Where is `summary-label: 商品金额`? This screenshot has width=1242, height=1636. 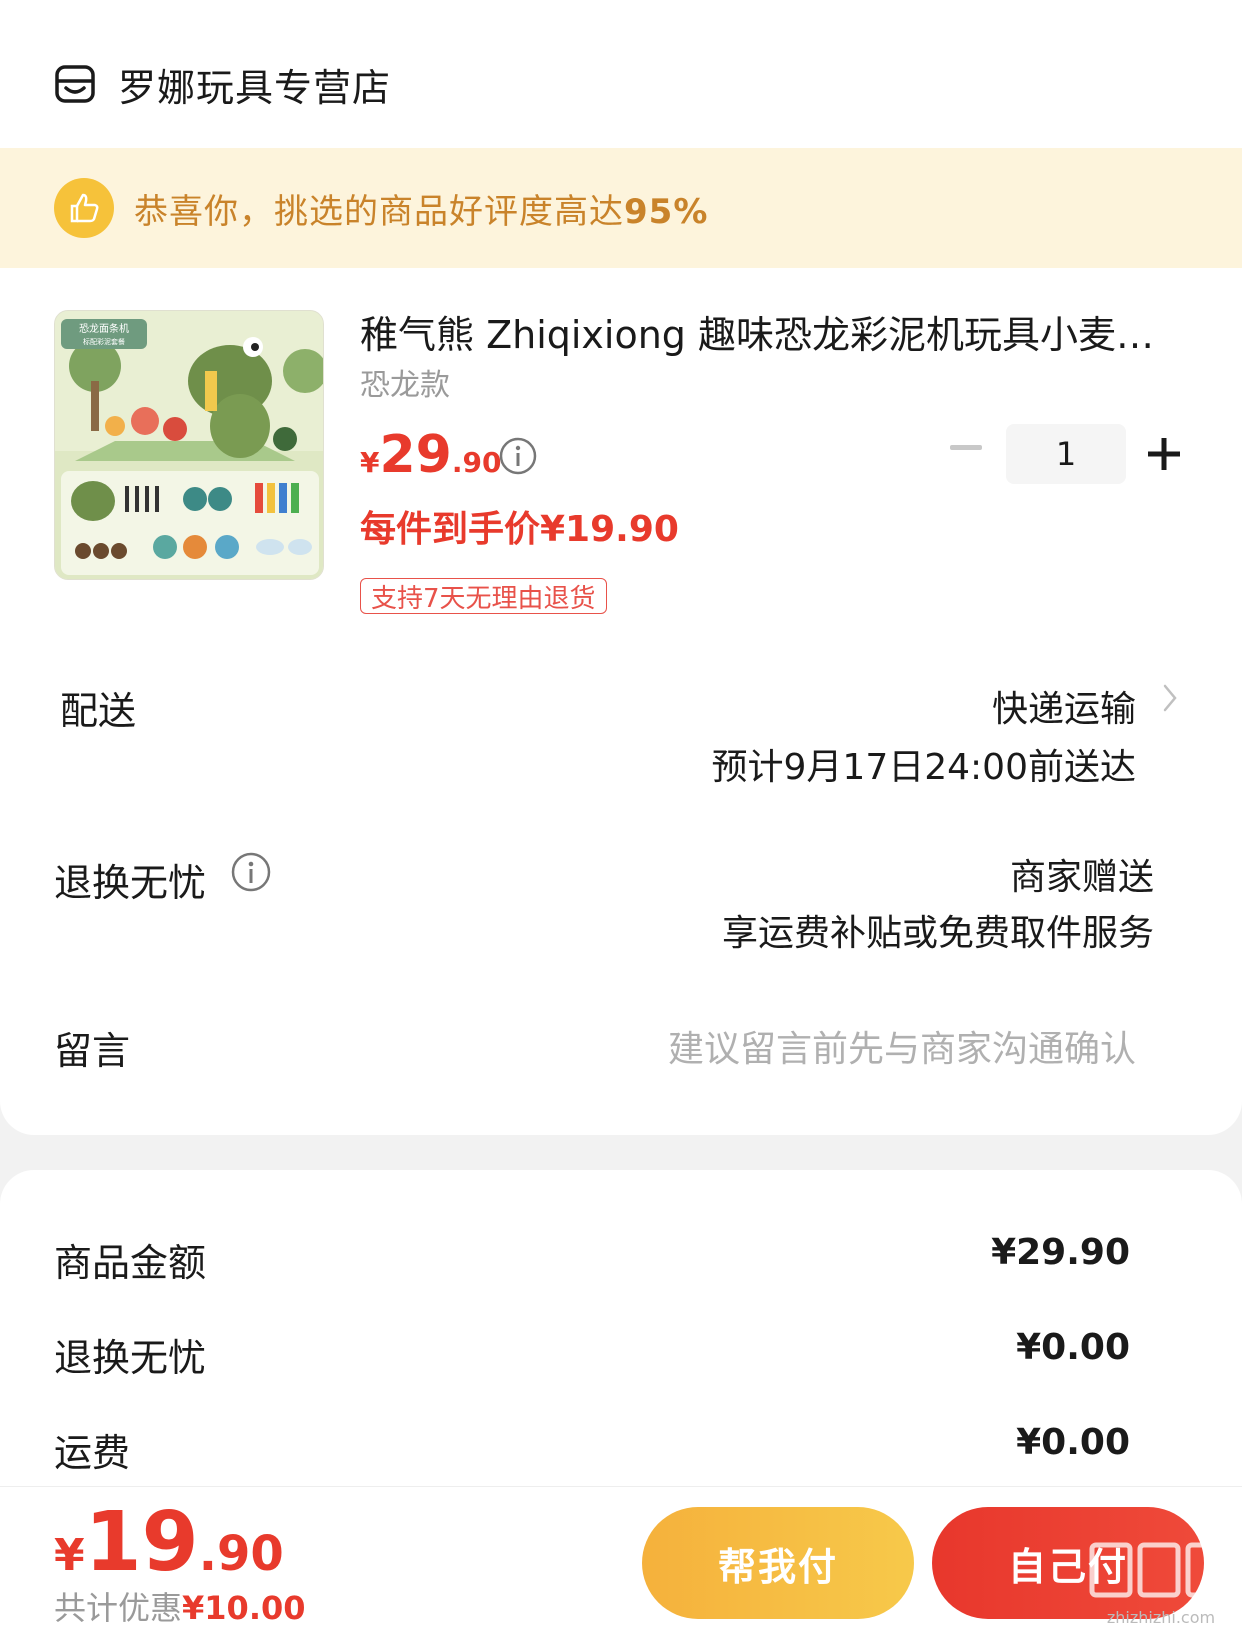 summary-label: 商品金额 is located at coordinates (130, 1263).